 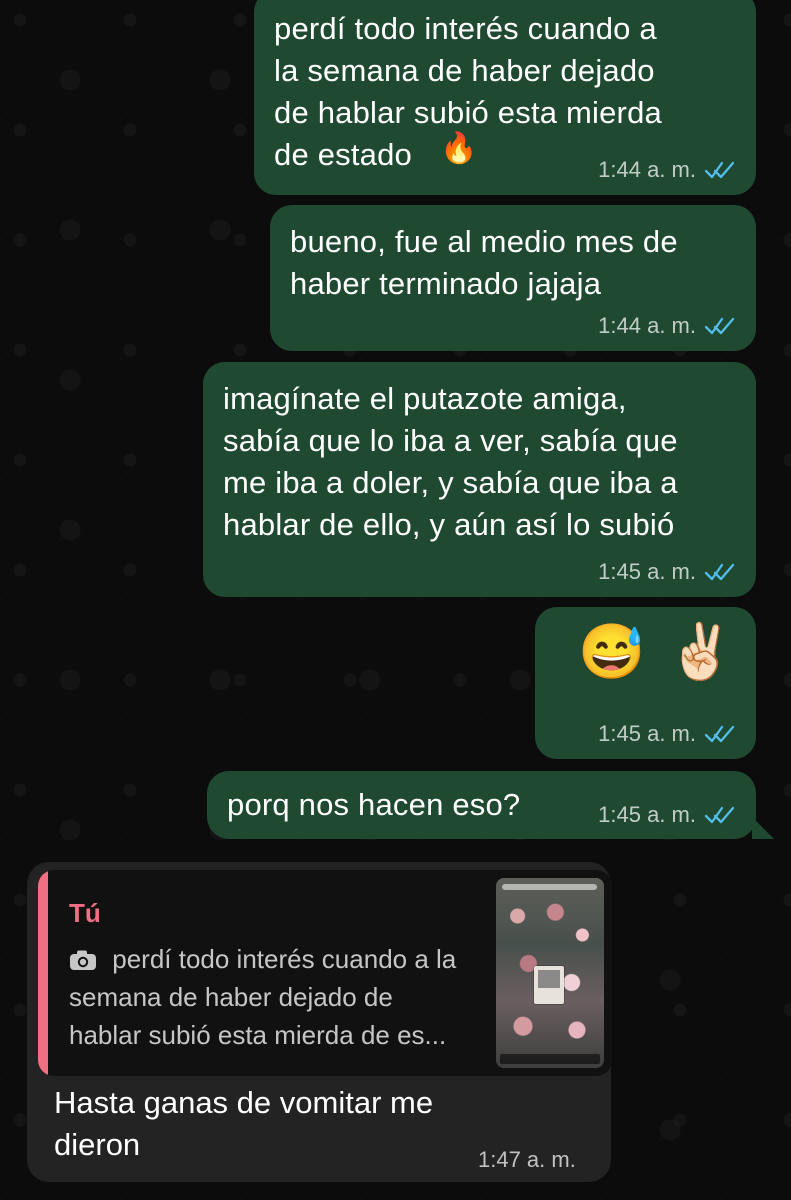 I want to click on reply-accent-bar, so click(x=43, y=973).